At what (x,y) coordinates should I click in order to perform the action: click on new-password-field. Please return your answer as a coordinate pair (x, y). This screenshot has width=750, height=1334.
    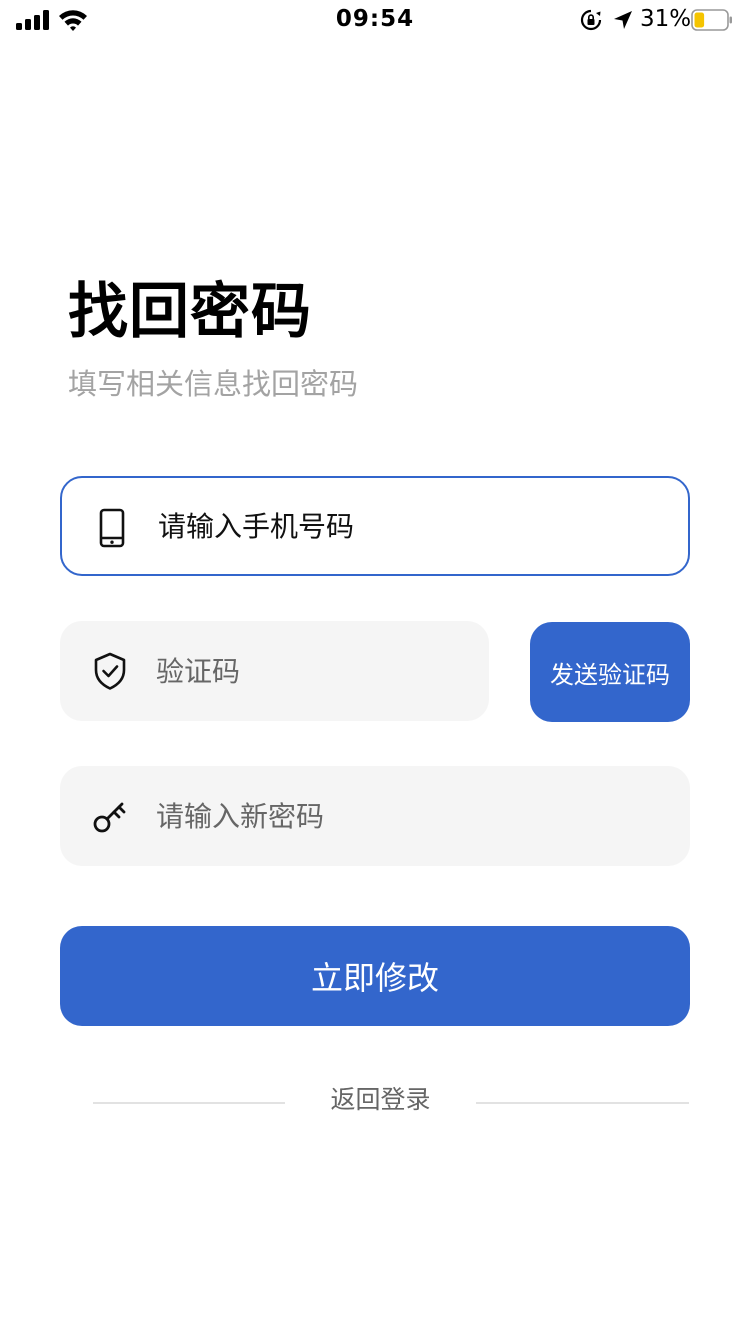
    Looking at the image, I should click on (375, 816).